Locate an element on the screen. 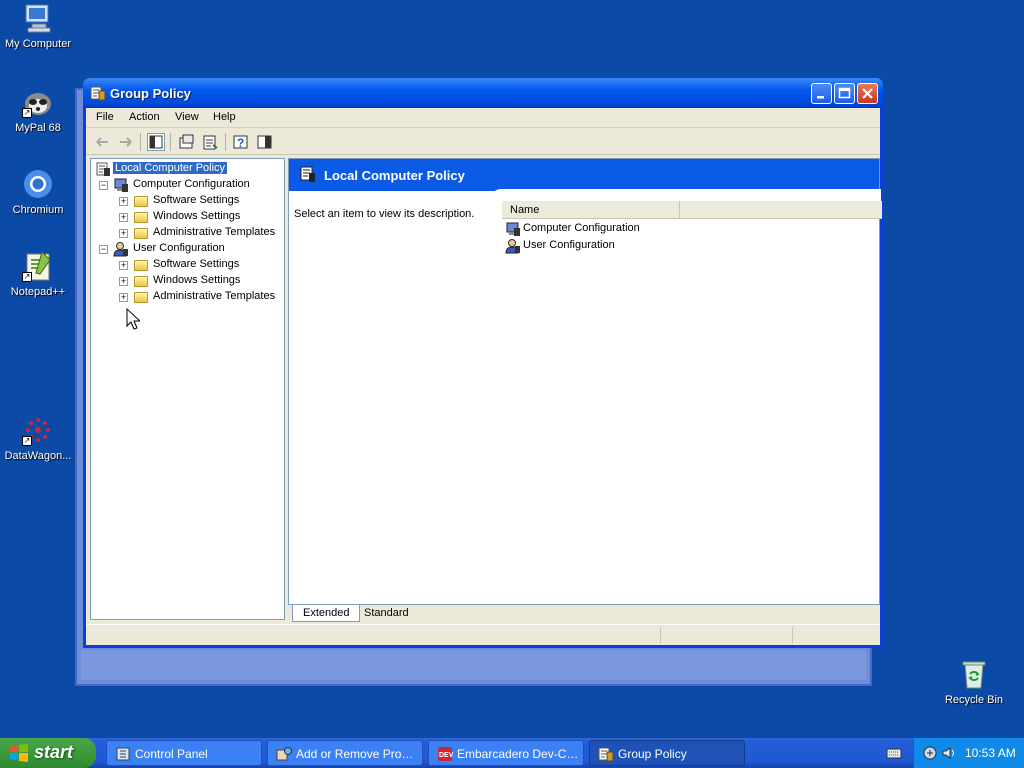 Image resolution: width=1024 pixels, height=768 pixels. desktop-icon-label: MyPal 68 is located at coordinates (38, 128).